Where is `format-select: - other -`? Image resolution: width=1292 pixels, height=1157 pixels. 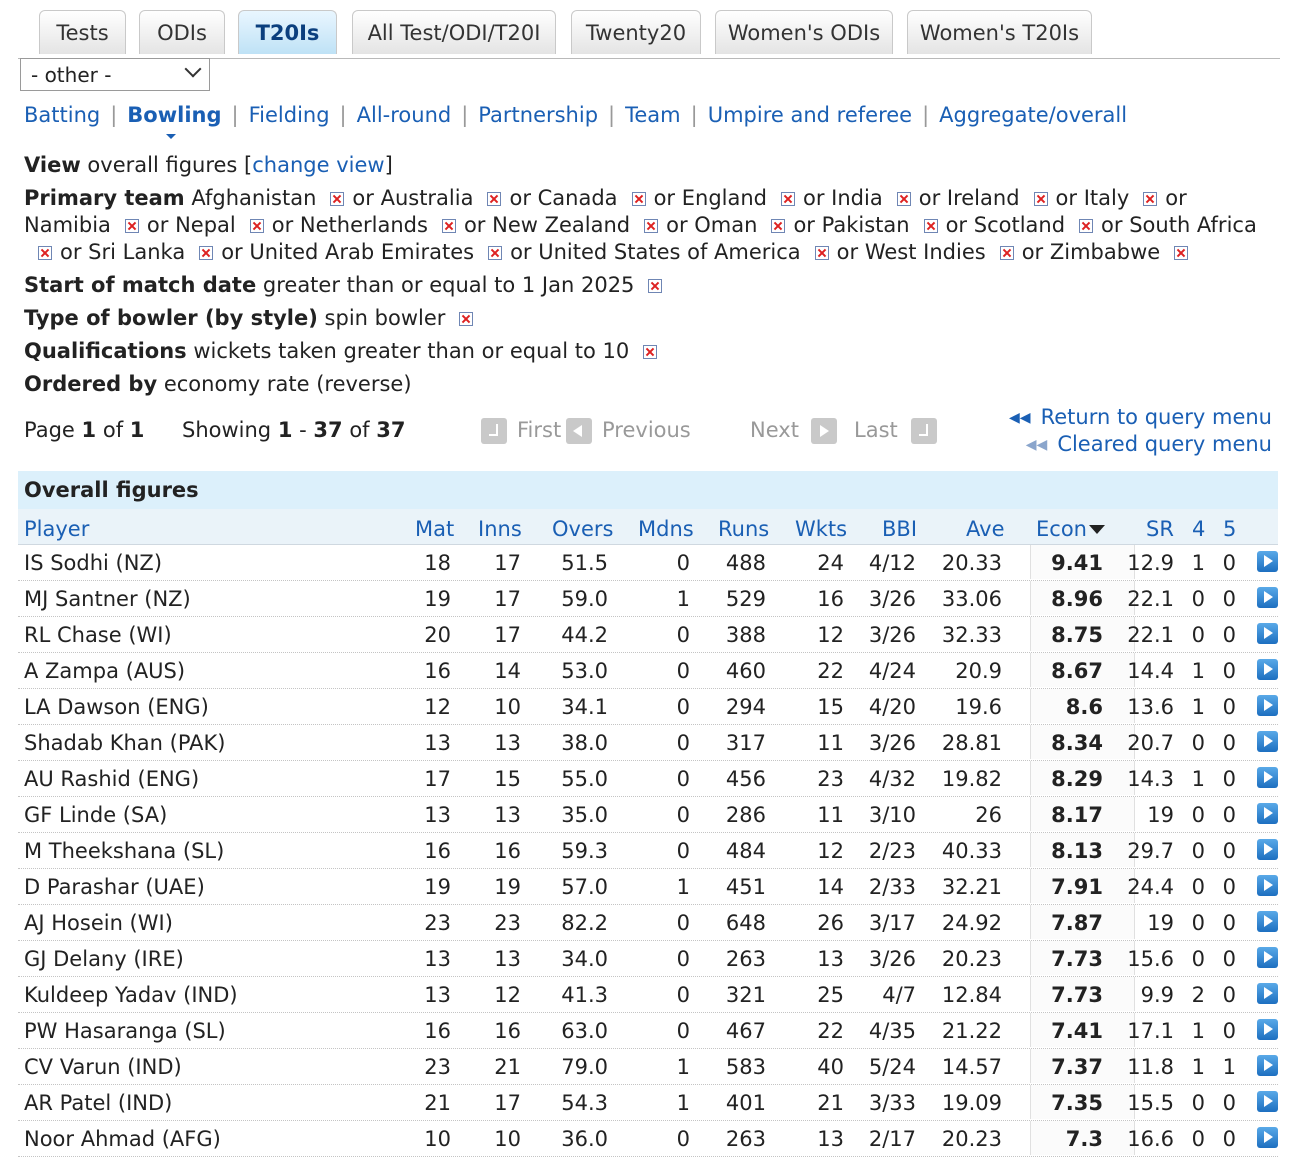 format-select: - other - is located at coordinates (115, 74).